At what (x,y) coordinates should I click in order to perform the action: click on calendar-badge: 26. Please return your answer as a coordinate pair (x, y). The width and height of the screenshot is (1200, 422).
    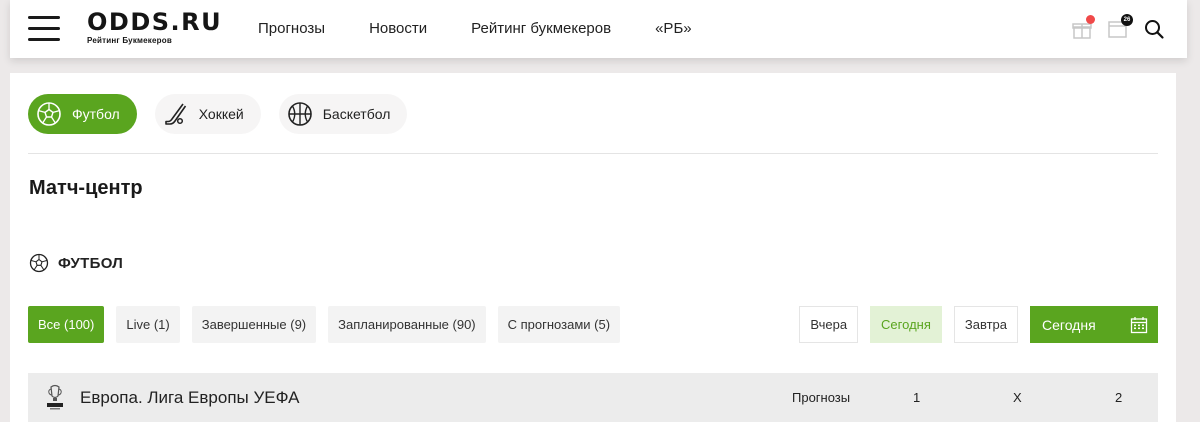
    Looking at the image, I should click on (1127, 20).